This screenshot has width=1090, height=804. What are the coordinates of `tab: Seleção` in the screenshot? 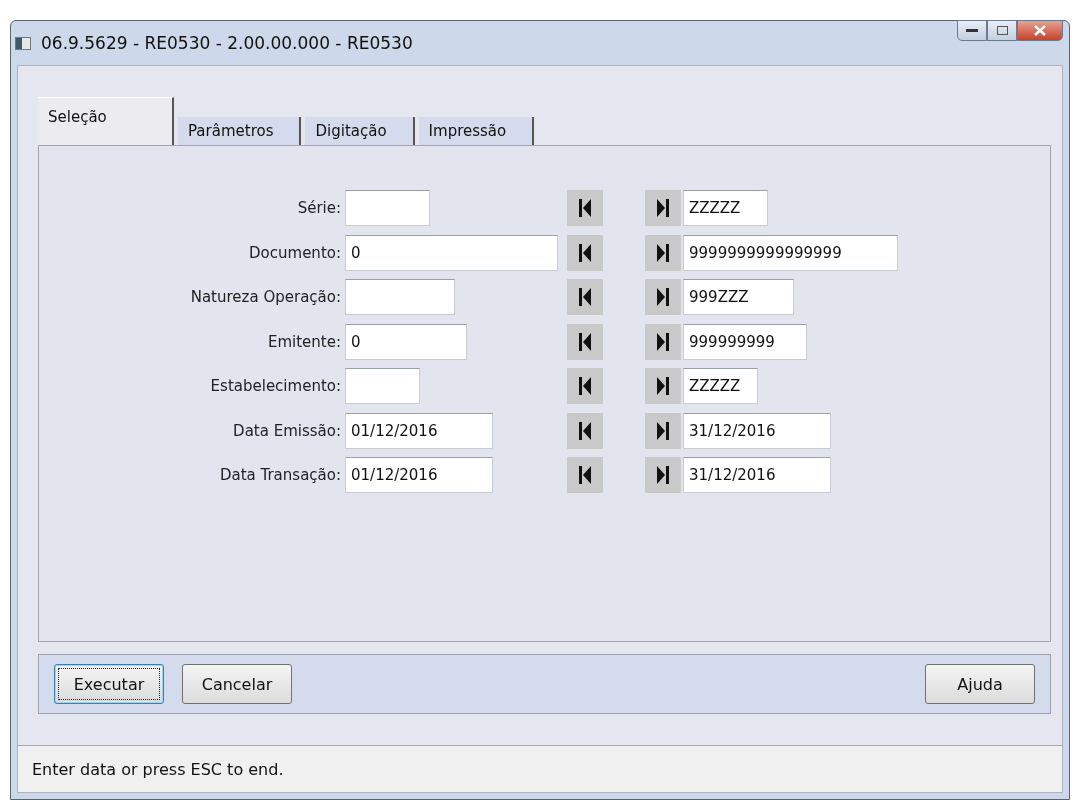 It's located at (106, 121).